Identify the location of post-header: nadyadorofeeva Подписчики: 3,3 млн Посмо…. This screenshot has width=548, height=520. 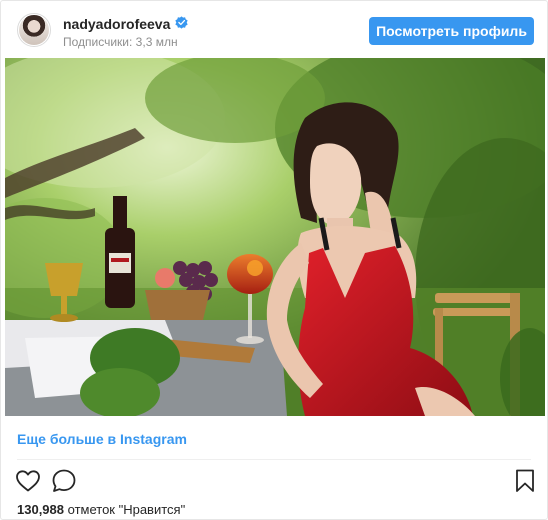
(274, 30).